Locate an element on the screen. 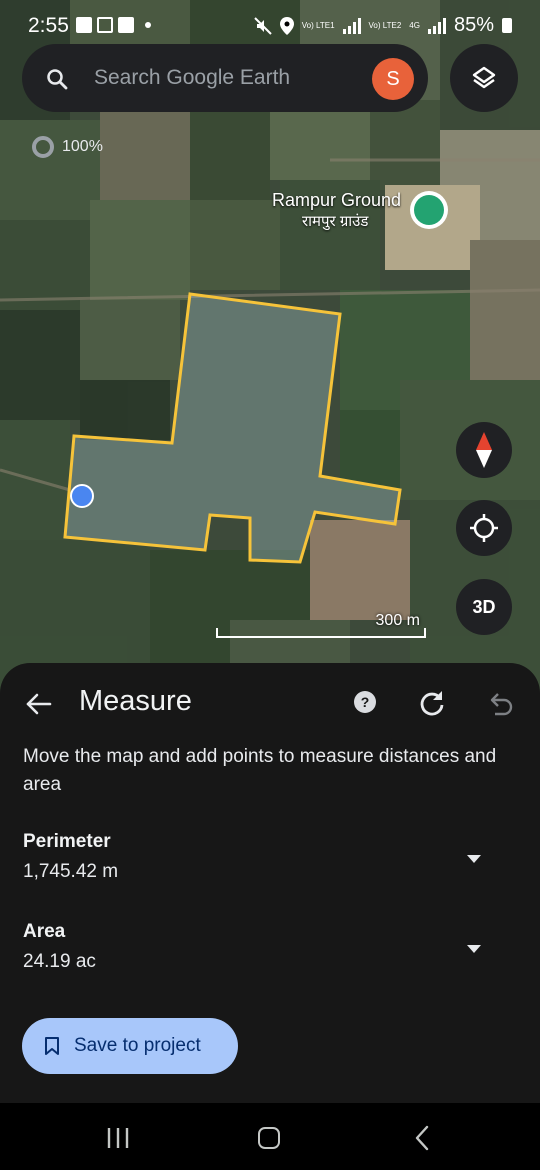 Image resolution: width=540 pixels, height=1170 pixels. search-bar: S is located at coordinates (225, 78).